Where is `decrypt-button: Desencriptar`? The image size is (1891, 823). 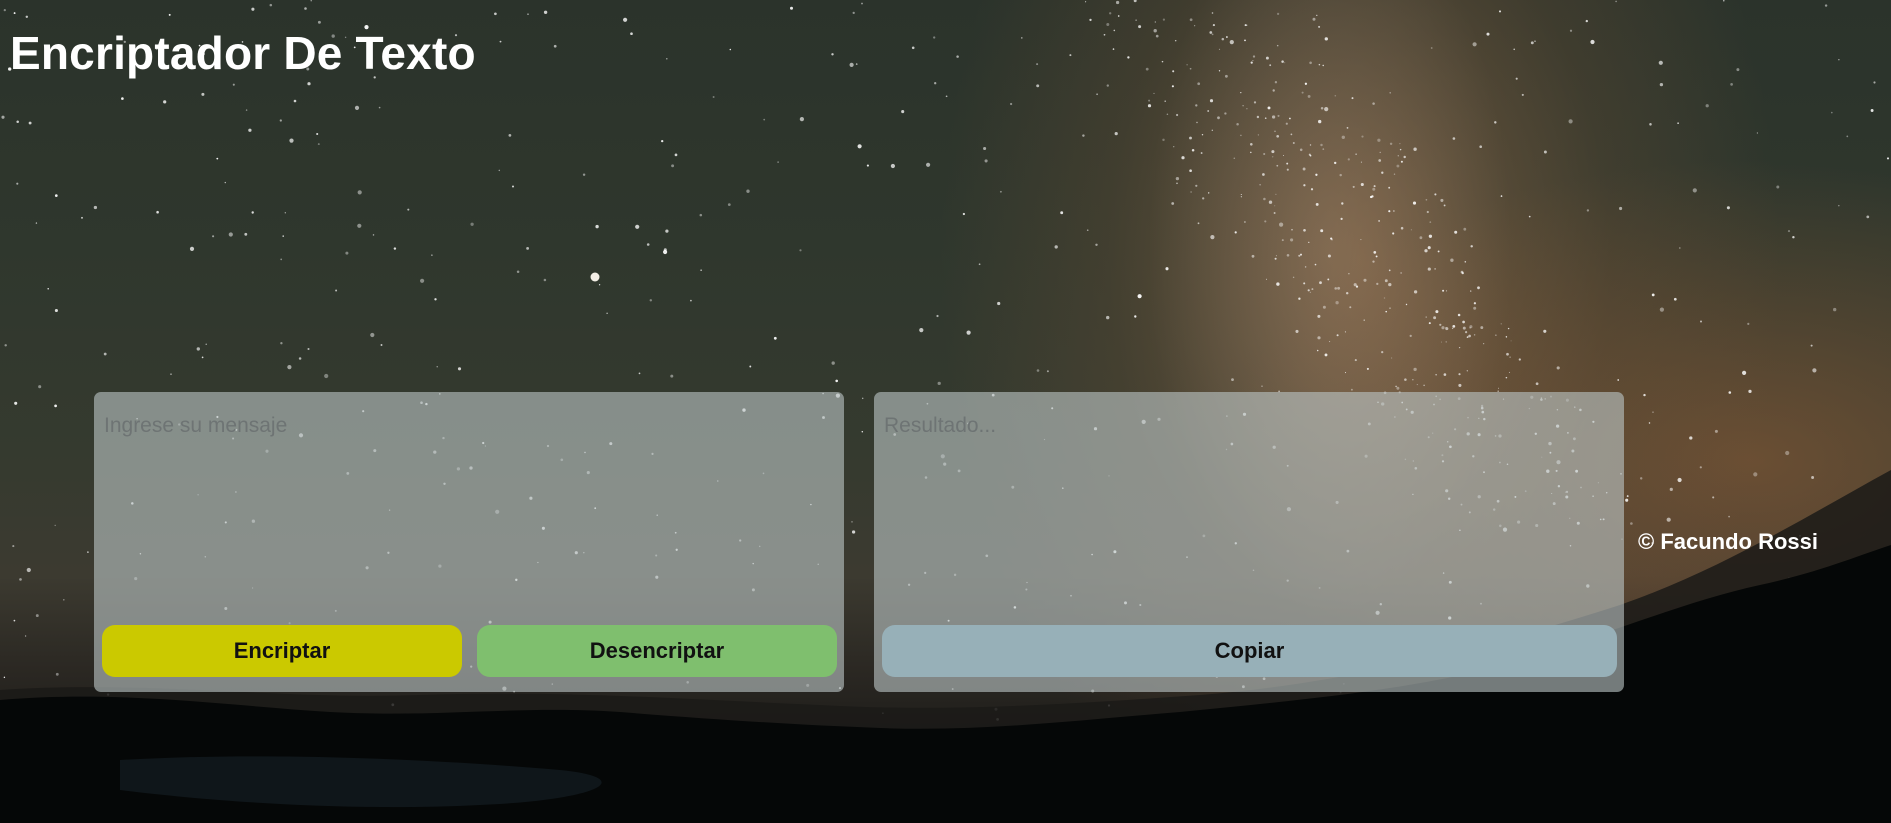
decrypt-button: Desencriptar is located at coordinates (657, 651).